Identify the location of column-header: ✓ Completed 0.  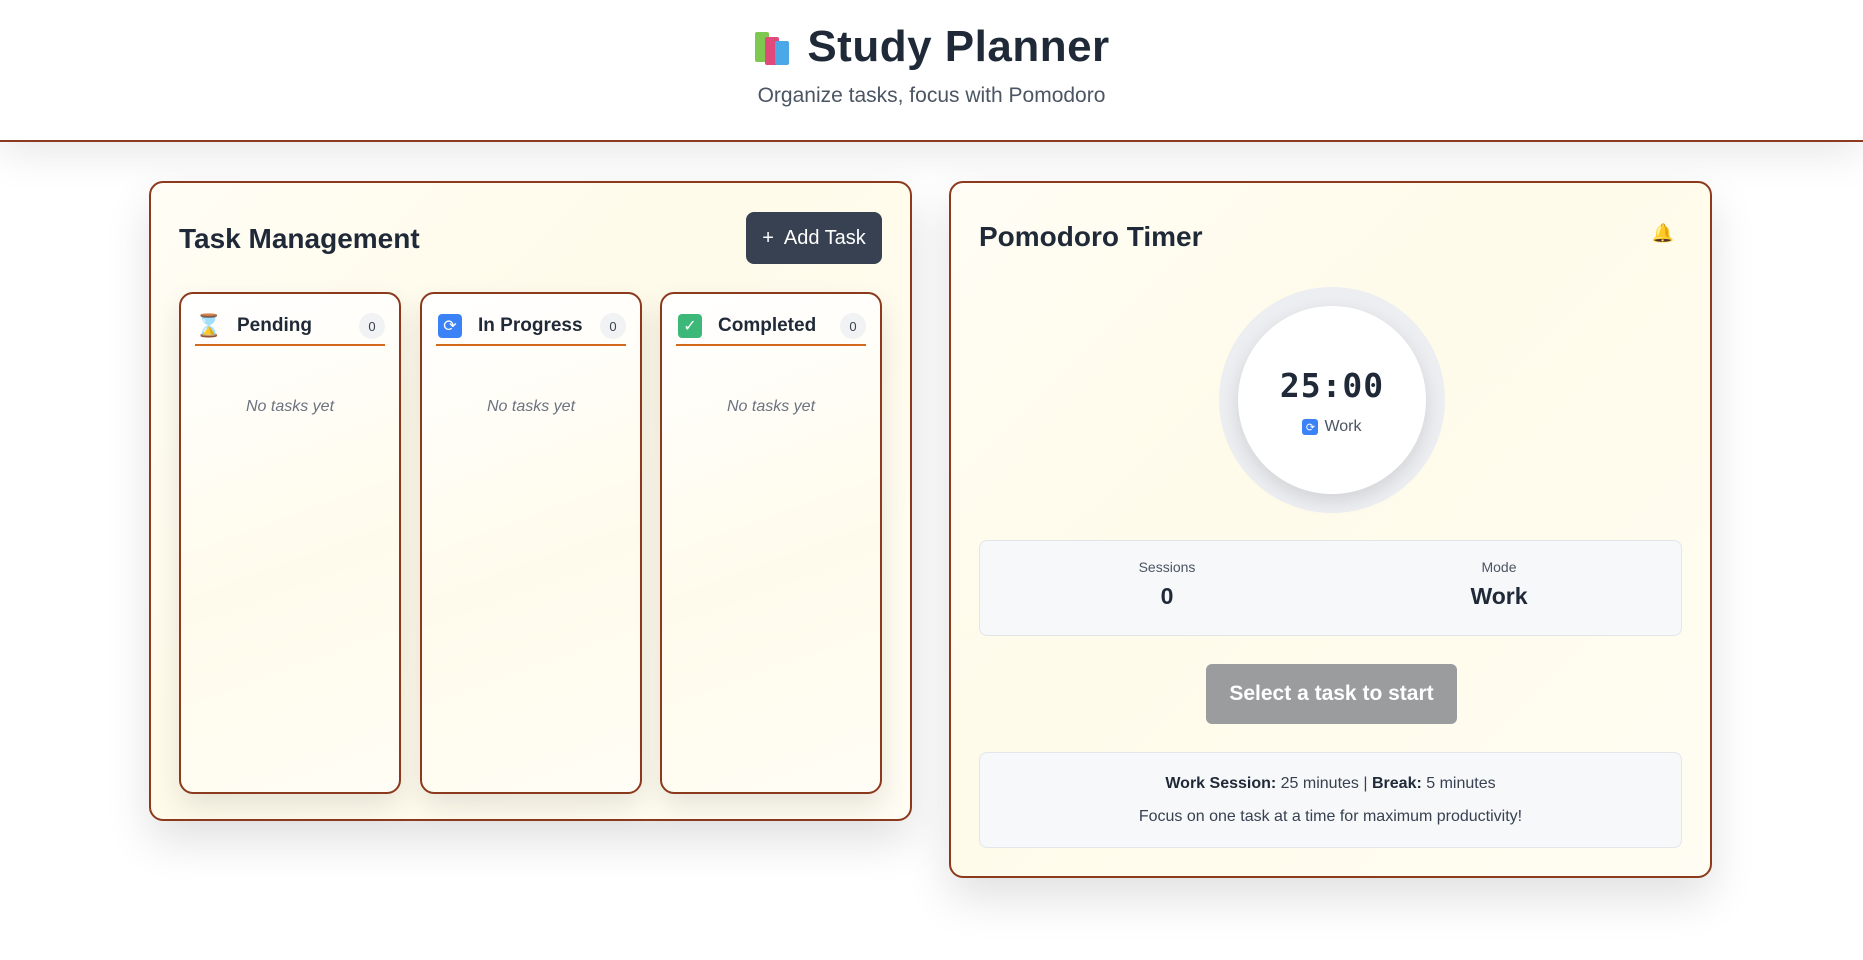
(771, 327).